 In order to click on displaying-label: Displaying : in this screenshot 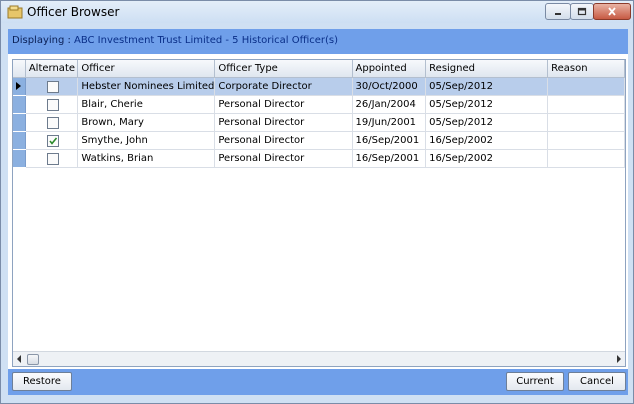, I will do `click(41, 40)`.